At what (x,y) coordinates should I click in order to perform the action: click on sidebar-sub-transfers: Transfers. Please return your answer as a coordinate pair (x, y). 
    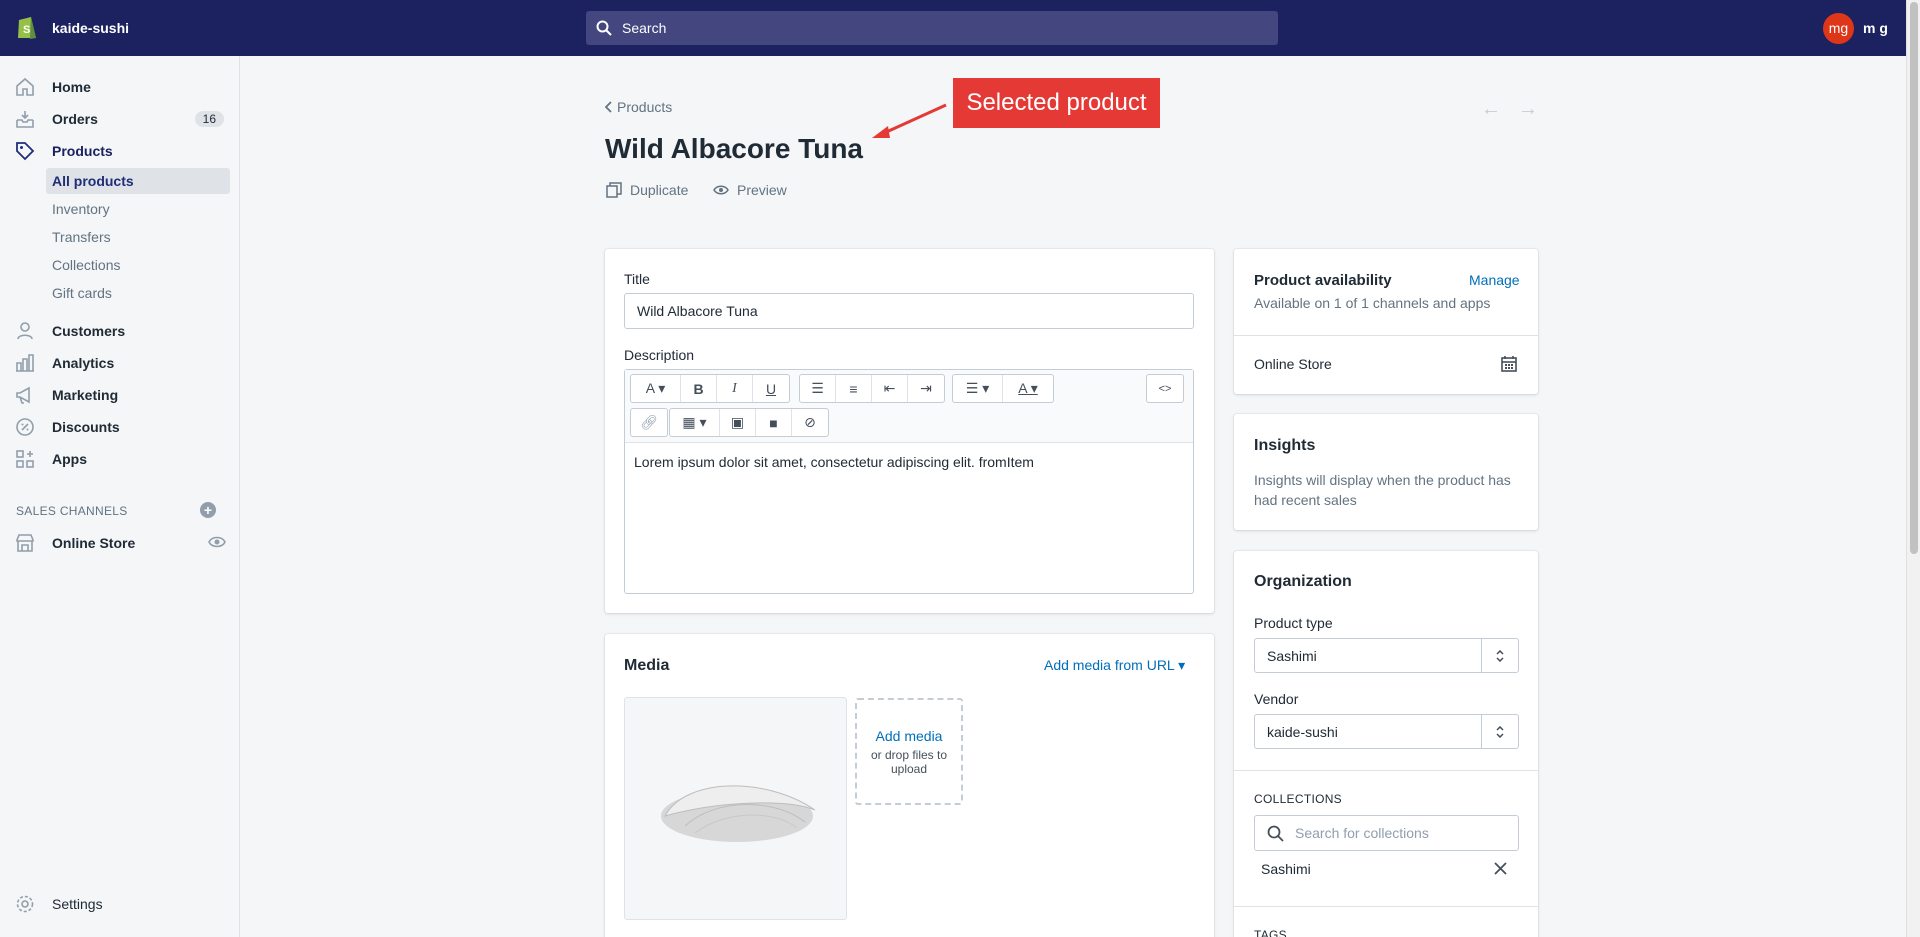
    Looking at the image, I should click on (138, 237).